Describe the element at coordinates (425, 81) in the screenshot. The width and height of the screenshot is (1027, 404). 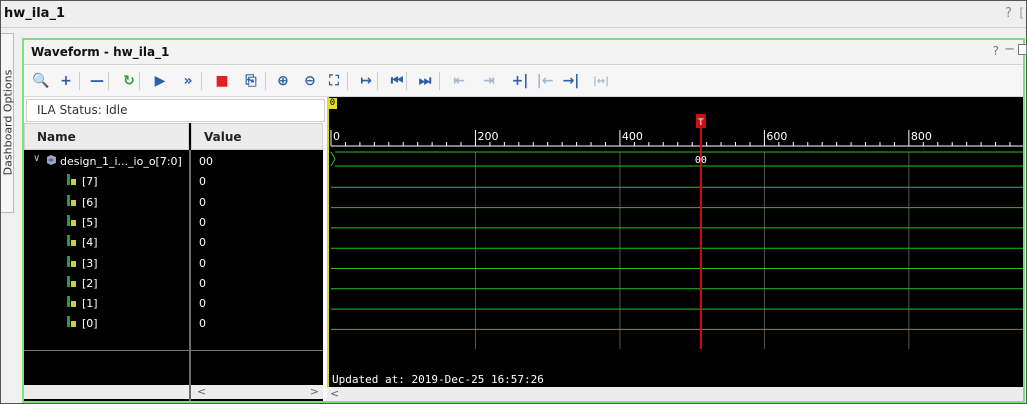
I see `go-to-end-icon: ⏭` at that location.